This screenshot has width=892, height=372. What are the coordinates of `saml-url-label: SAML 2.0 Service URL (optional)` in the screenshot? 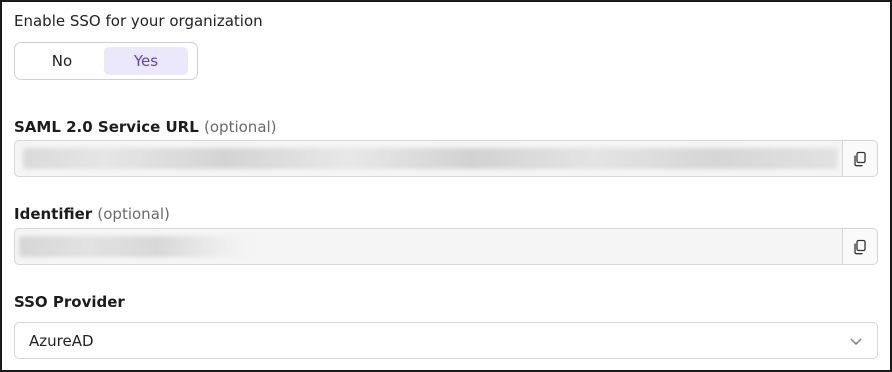 It's located at (145, 127).